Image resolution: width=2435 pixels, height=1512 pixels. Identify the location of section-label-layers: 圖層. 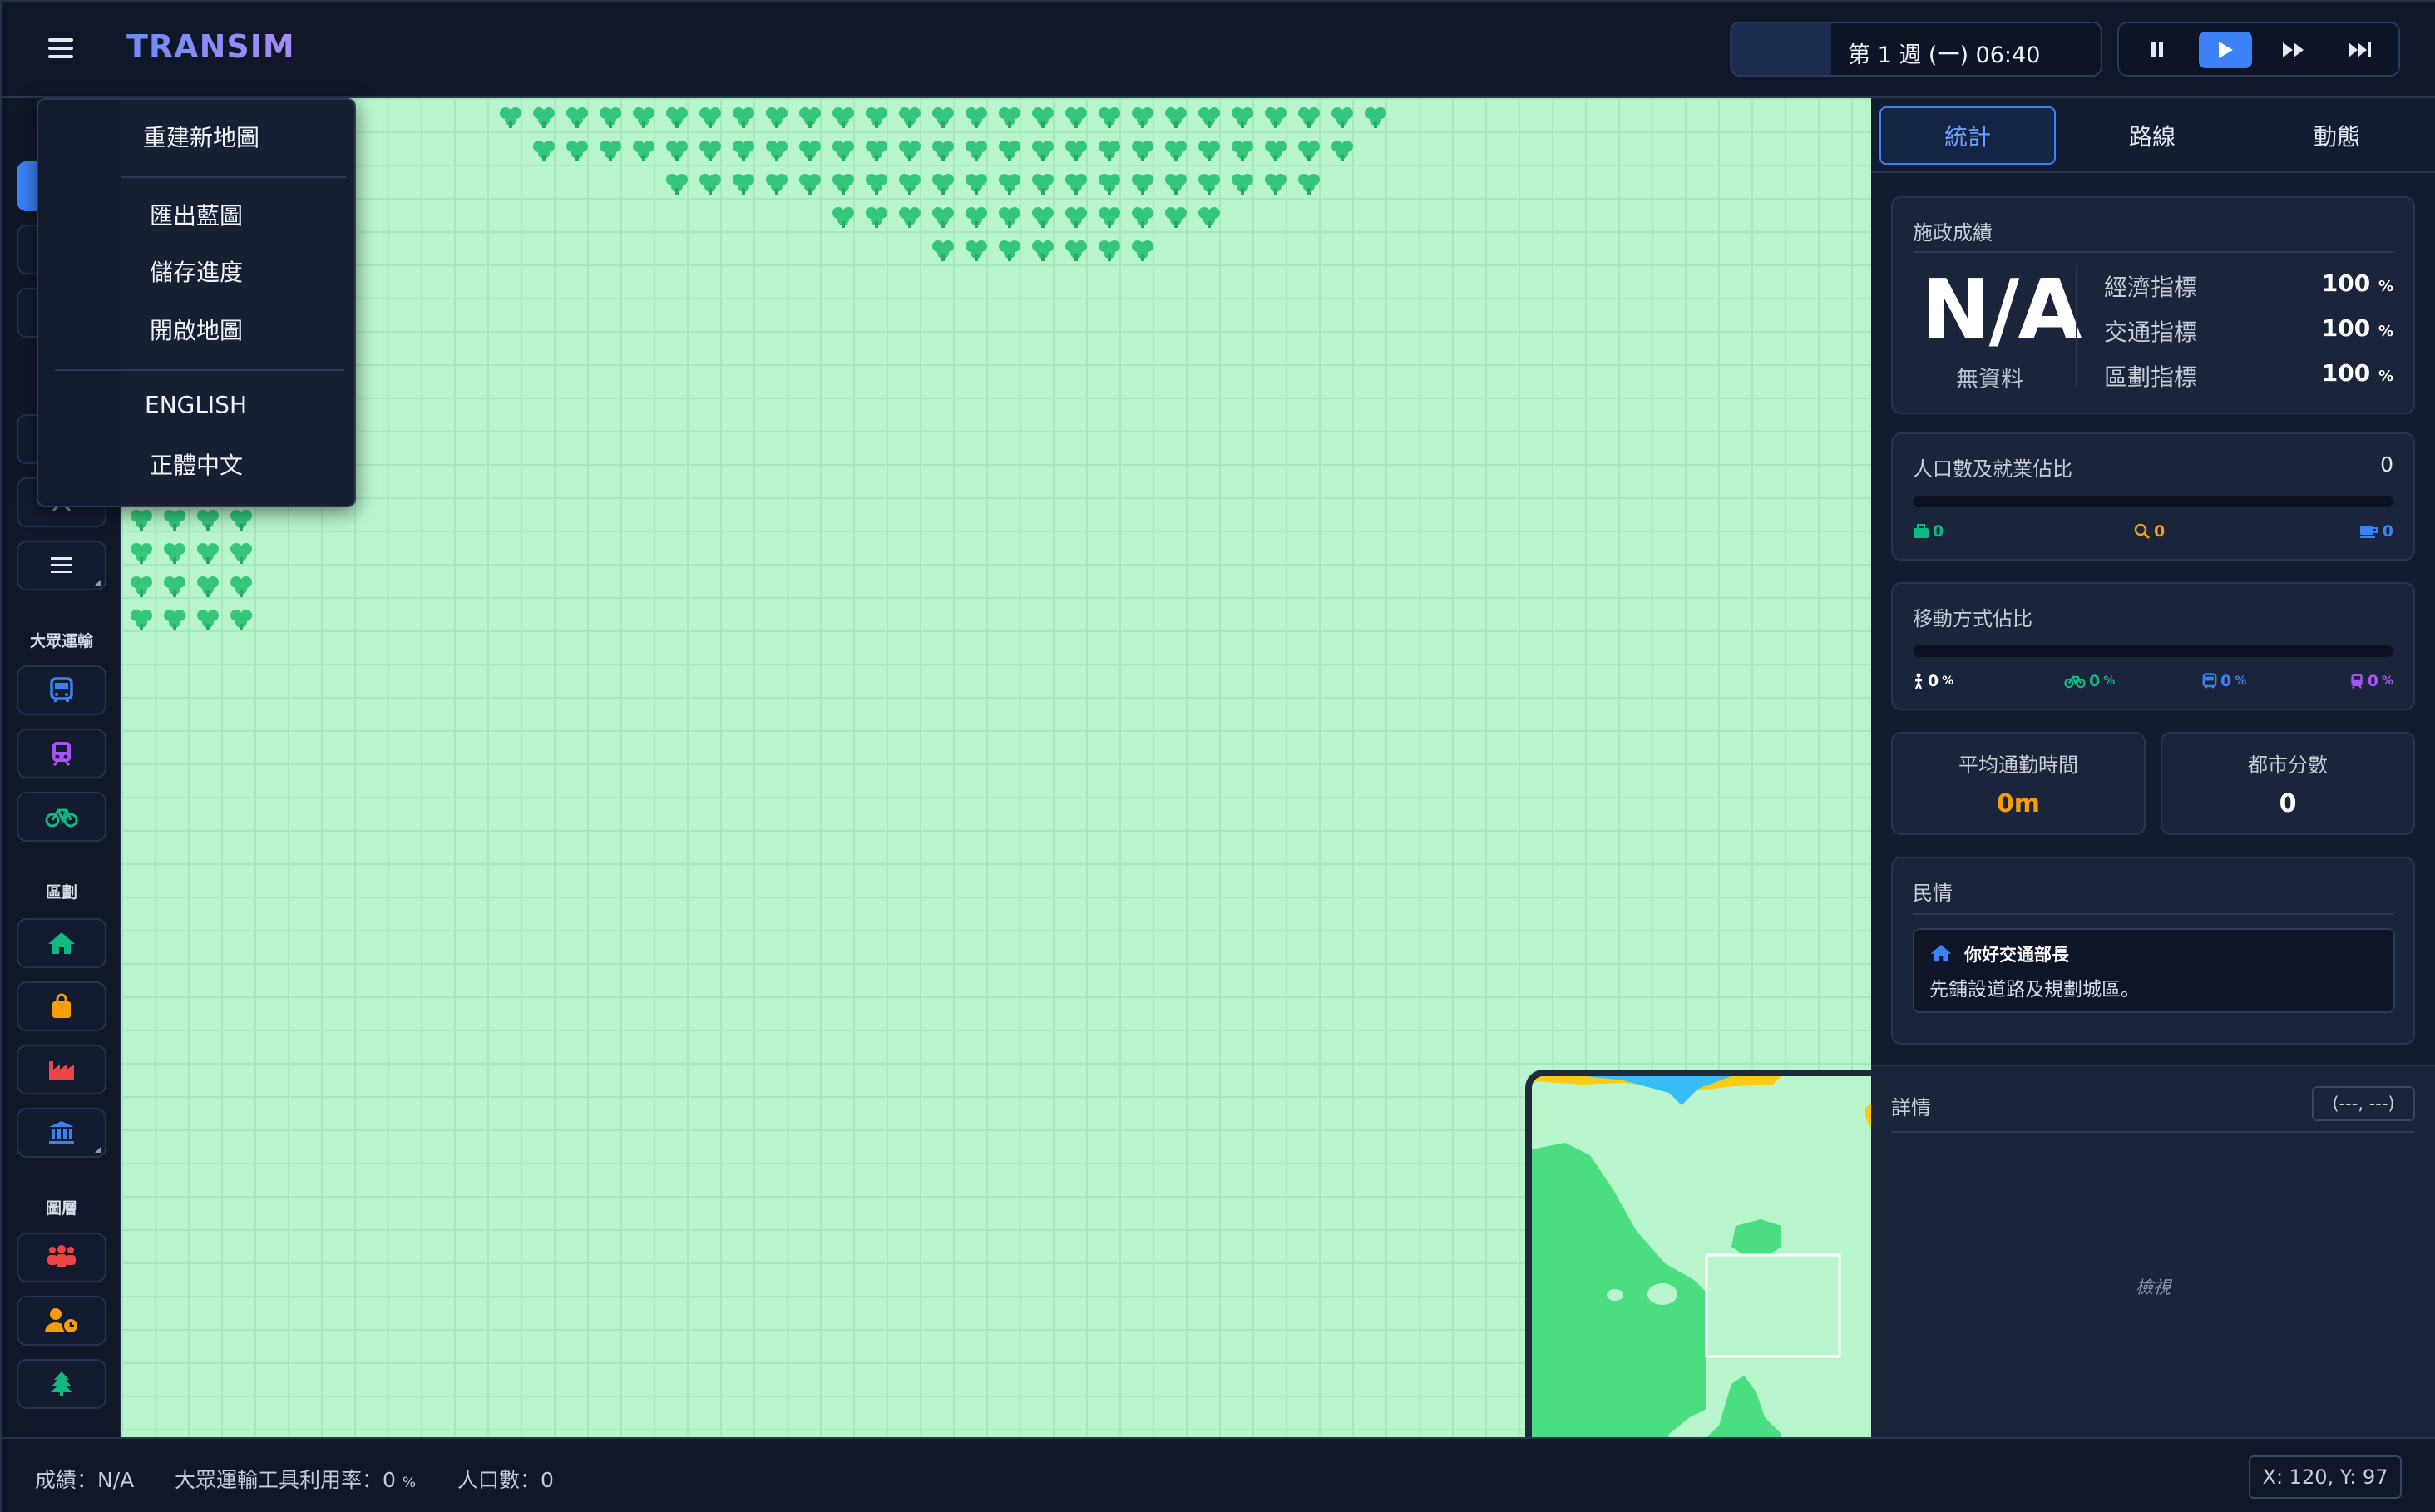
(61, 1208).